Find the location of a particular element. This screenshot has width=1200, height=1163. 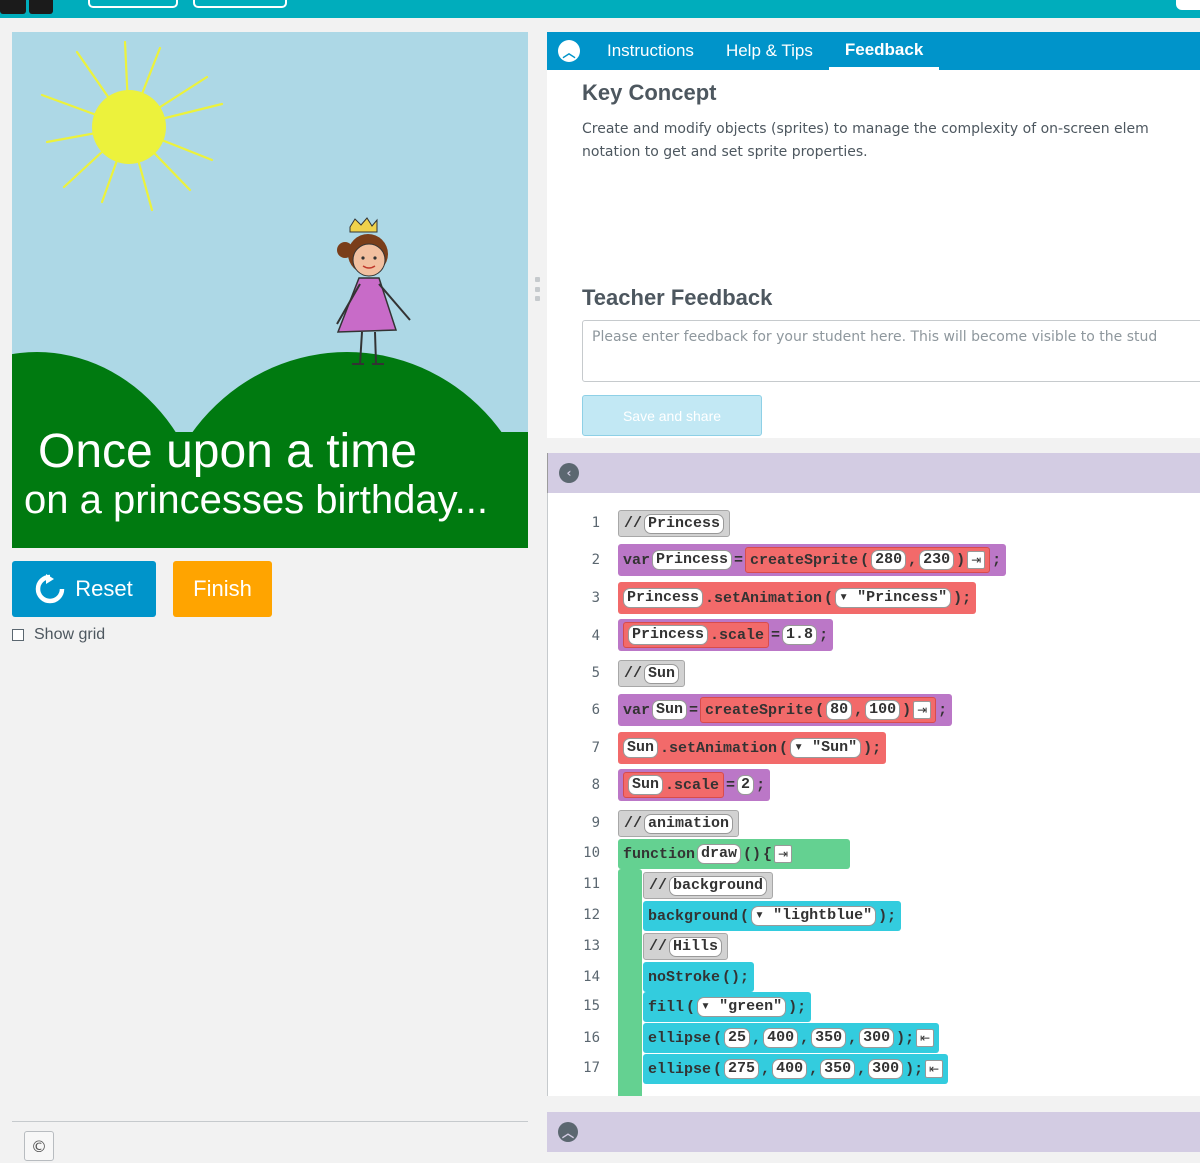

no-stroke-block: noStroke (); is located at coordinates (699, 977).